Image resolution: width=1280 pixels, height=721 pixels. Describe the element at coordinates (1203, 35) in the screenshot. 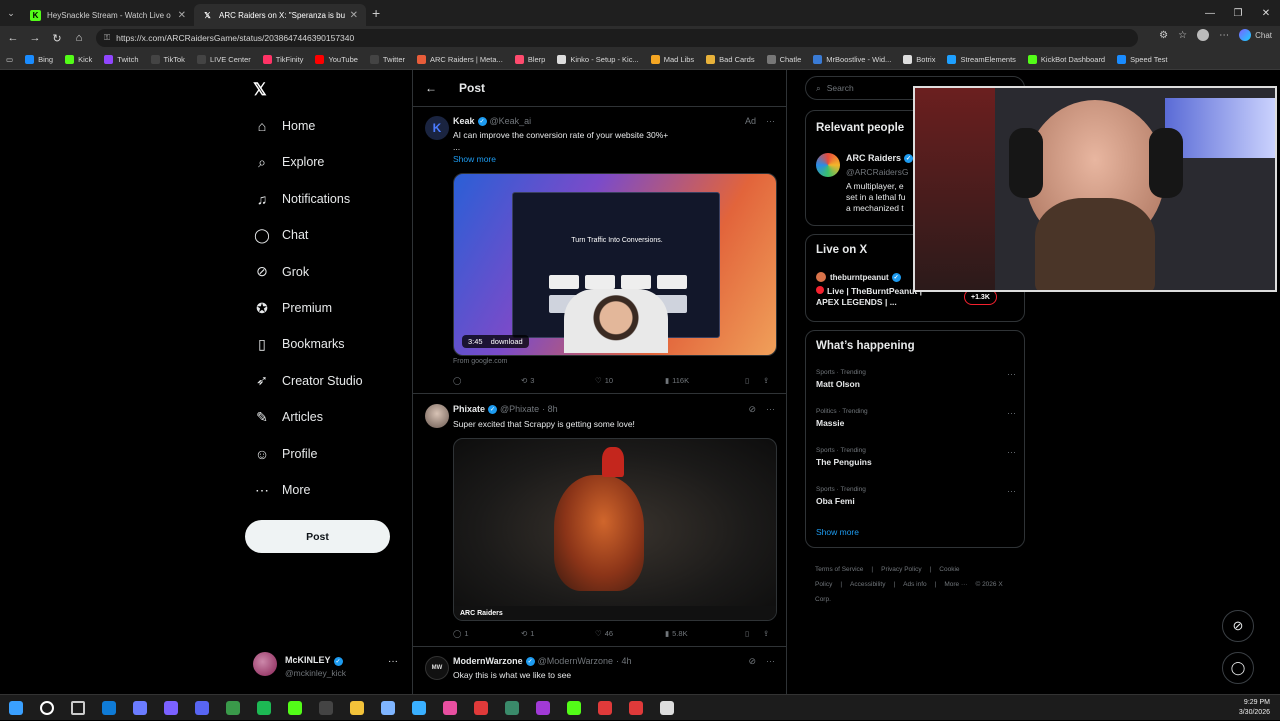

I see `profile-avatar` at that location.